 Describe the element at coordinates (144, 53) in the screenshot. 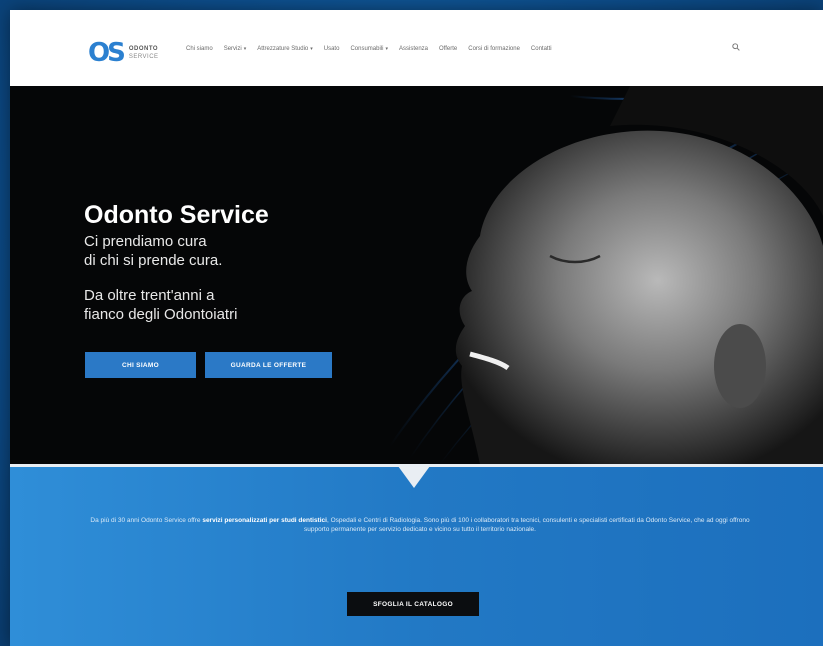

I see `logo-text: ODONTO SERVICE` at that location.